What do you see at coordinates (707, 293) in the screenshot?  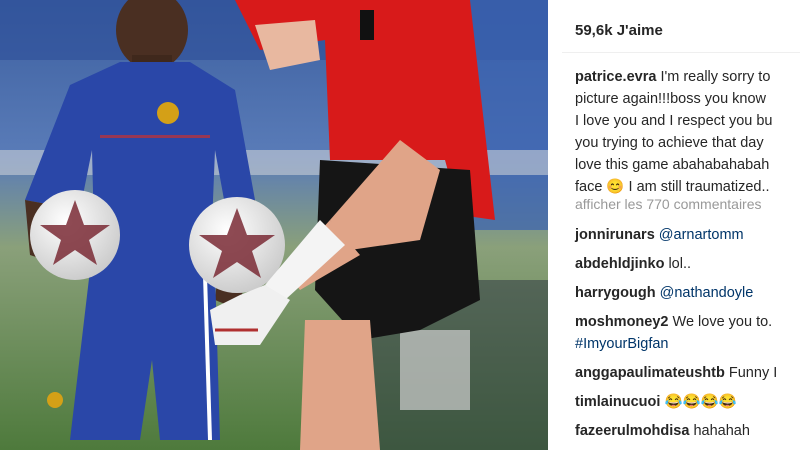 I see `comment-mention: @nathandoyle` at bounding box center [707, 293].